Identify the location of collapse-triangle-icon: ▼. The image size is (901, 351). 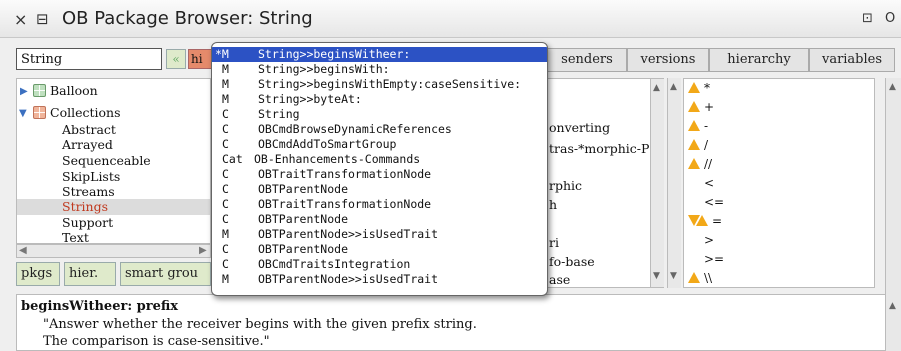
(23, 114).